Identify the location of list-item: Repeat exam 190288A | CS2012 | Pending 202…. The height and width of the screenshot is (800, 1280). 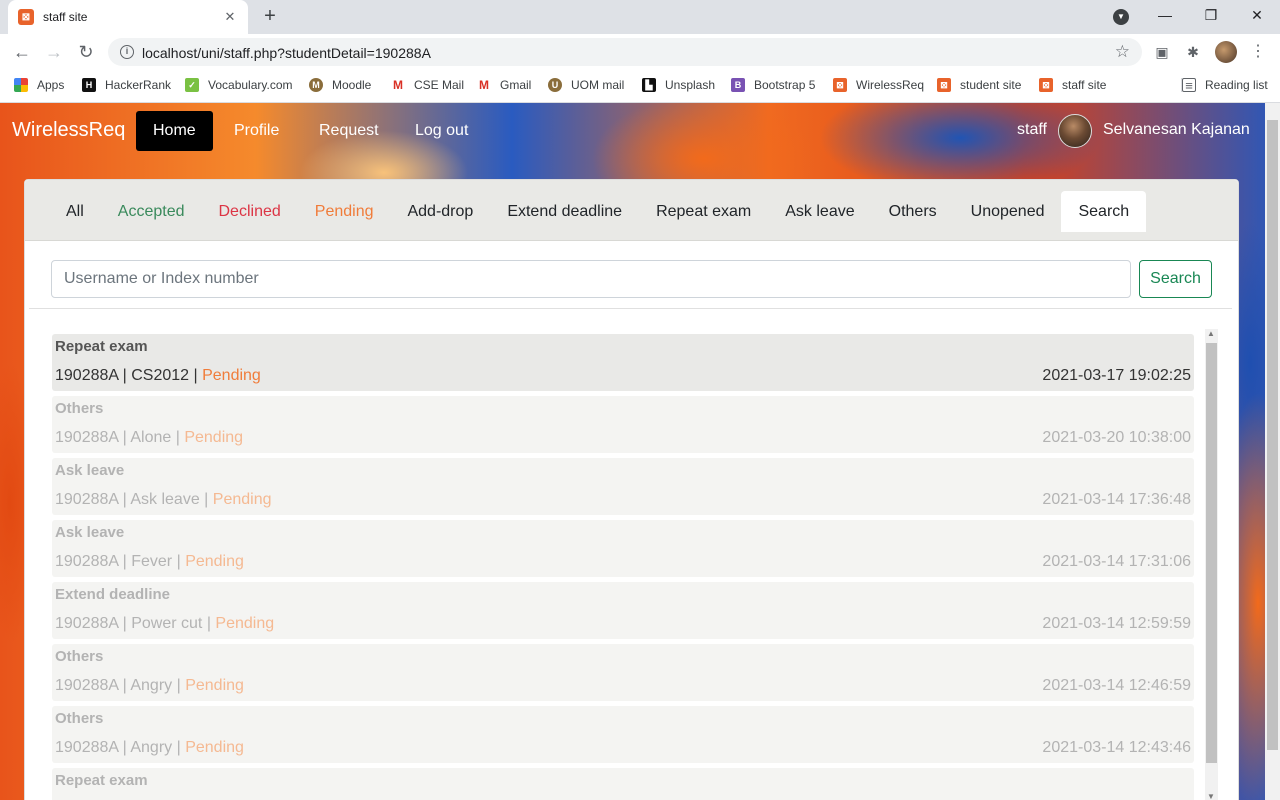
(623, 362).